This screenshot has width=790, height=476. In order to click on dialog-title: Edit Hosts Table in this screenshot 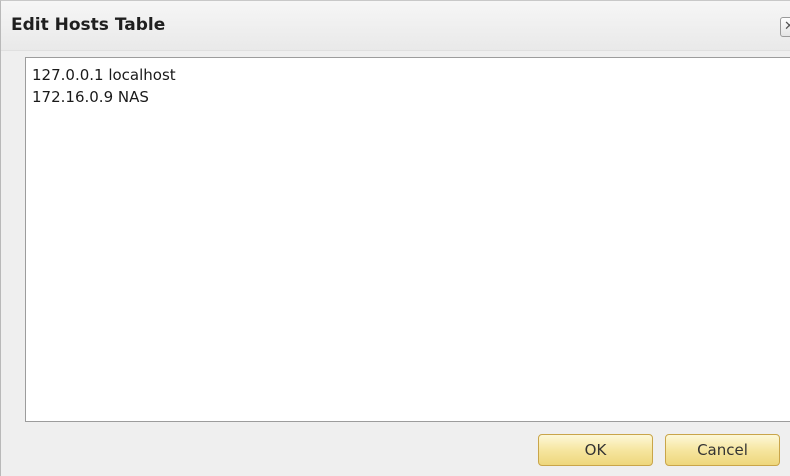, I will do `click(88, 25)`.